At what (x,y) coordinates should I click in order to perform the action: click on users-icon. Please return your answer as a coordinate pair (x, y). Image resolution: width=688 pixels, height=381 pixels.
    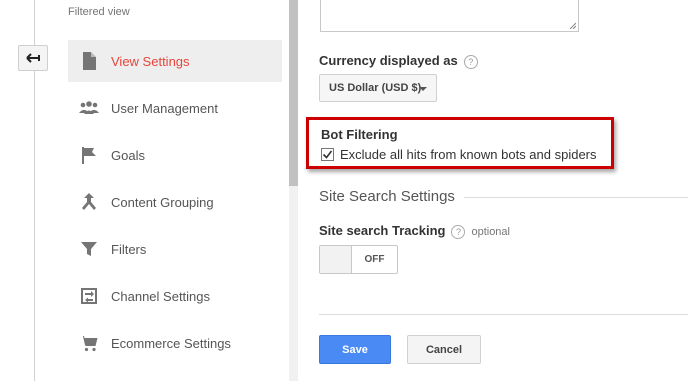
    Looking at the image, I should click on (89, 108).